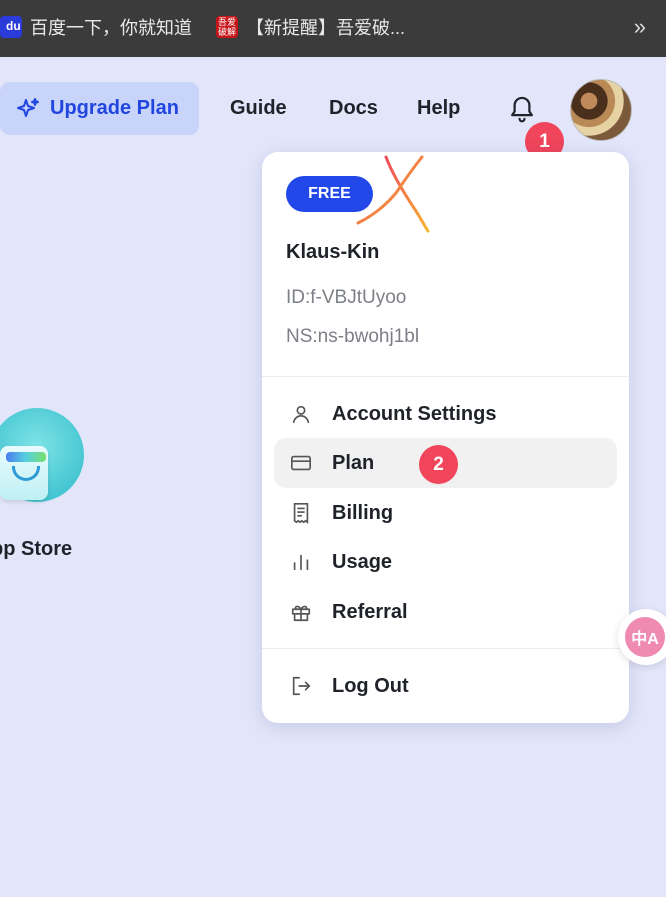 This screenshot has height=897, width=666. Describe the element at coordinates (301, 463) in the screenshot. I see `card-icon` at that location.